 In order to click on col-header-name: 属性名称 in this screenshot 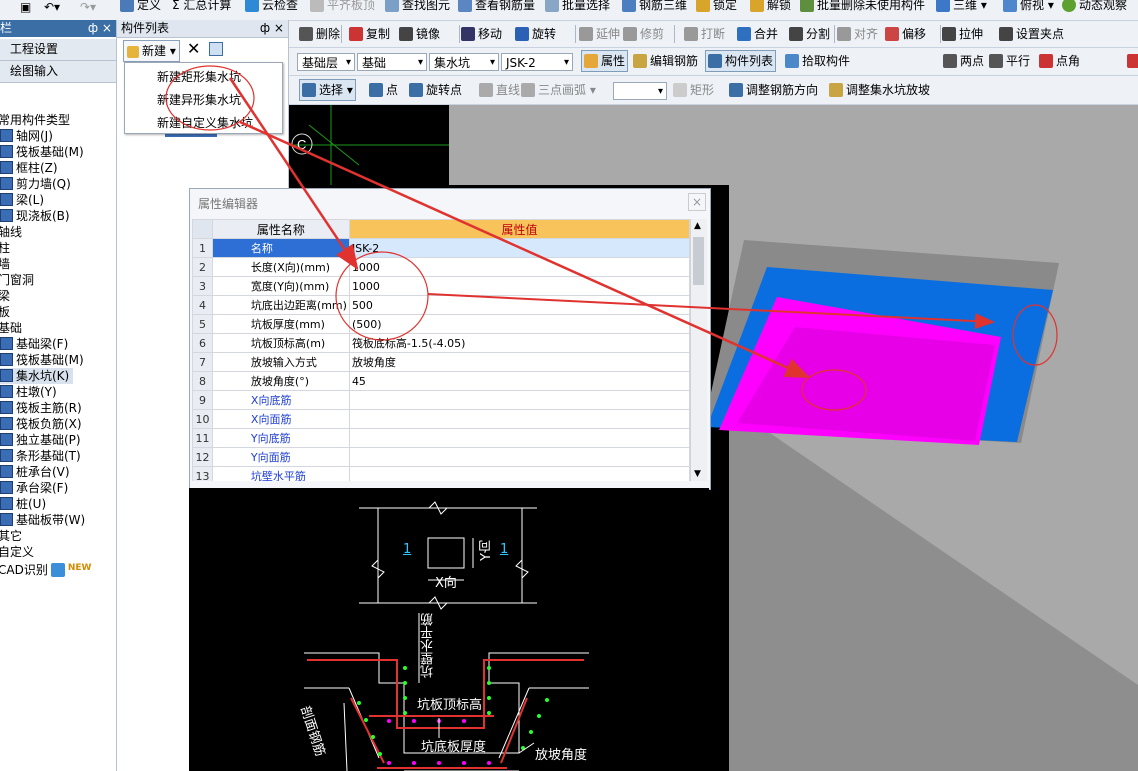, I will do `click(280, 229)`.